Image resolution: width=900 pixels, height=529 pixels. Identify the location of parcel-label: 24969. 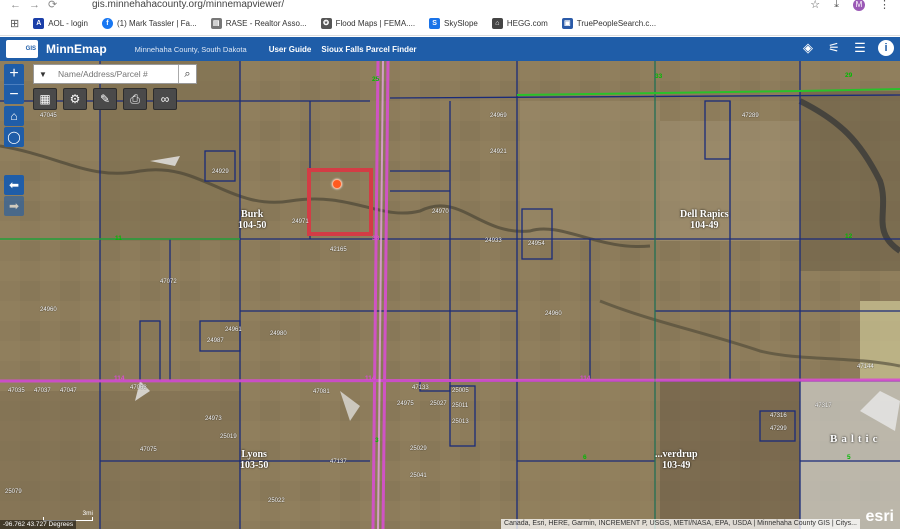
(498, 116).